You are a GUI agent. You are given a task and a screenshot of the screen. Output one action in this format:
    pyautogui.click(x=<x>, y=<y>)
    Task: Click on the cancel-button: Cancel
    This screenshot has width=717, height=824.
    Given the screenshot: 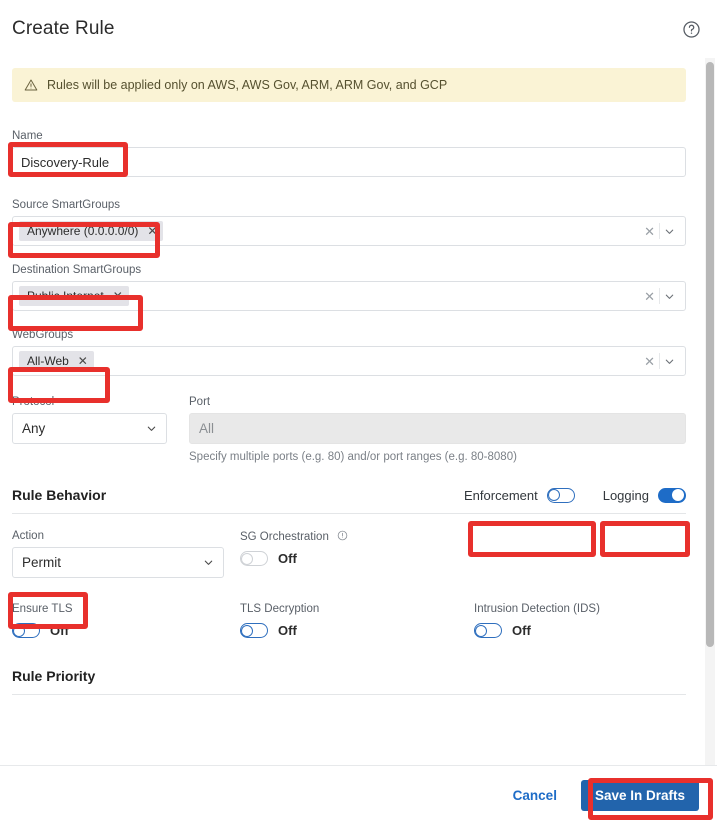 What is the action you would take?
    pyautogui.click(x=535, y=795)
    